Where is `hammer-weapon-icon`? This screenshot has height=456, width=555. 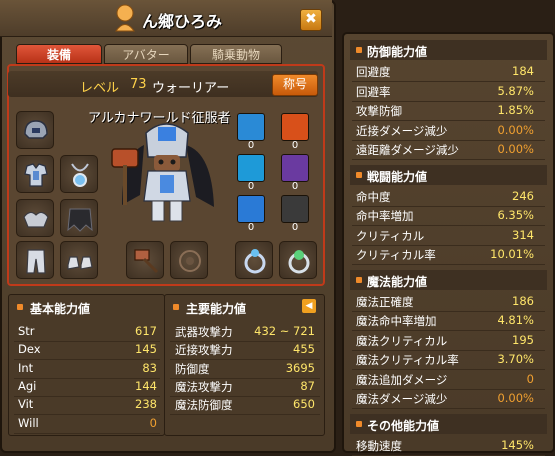 hammer-weapon-icon is located at coordinates (146, 261).